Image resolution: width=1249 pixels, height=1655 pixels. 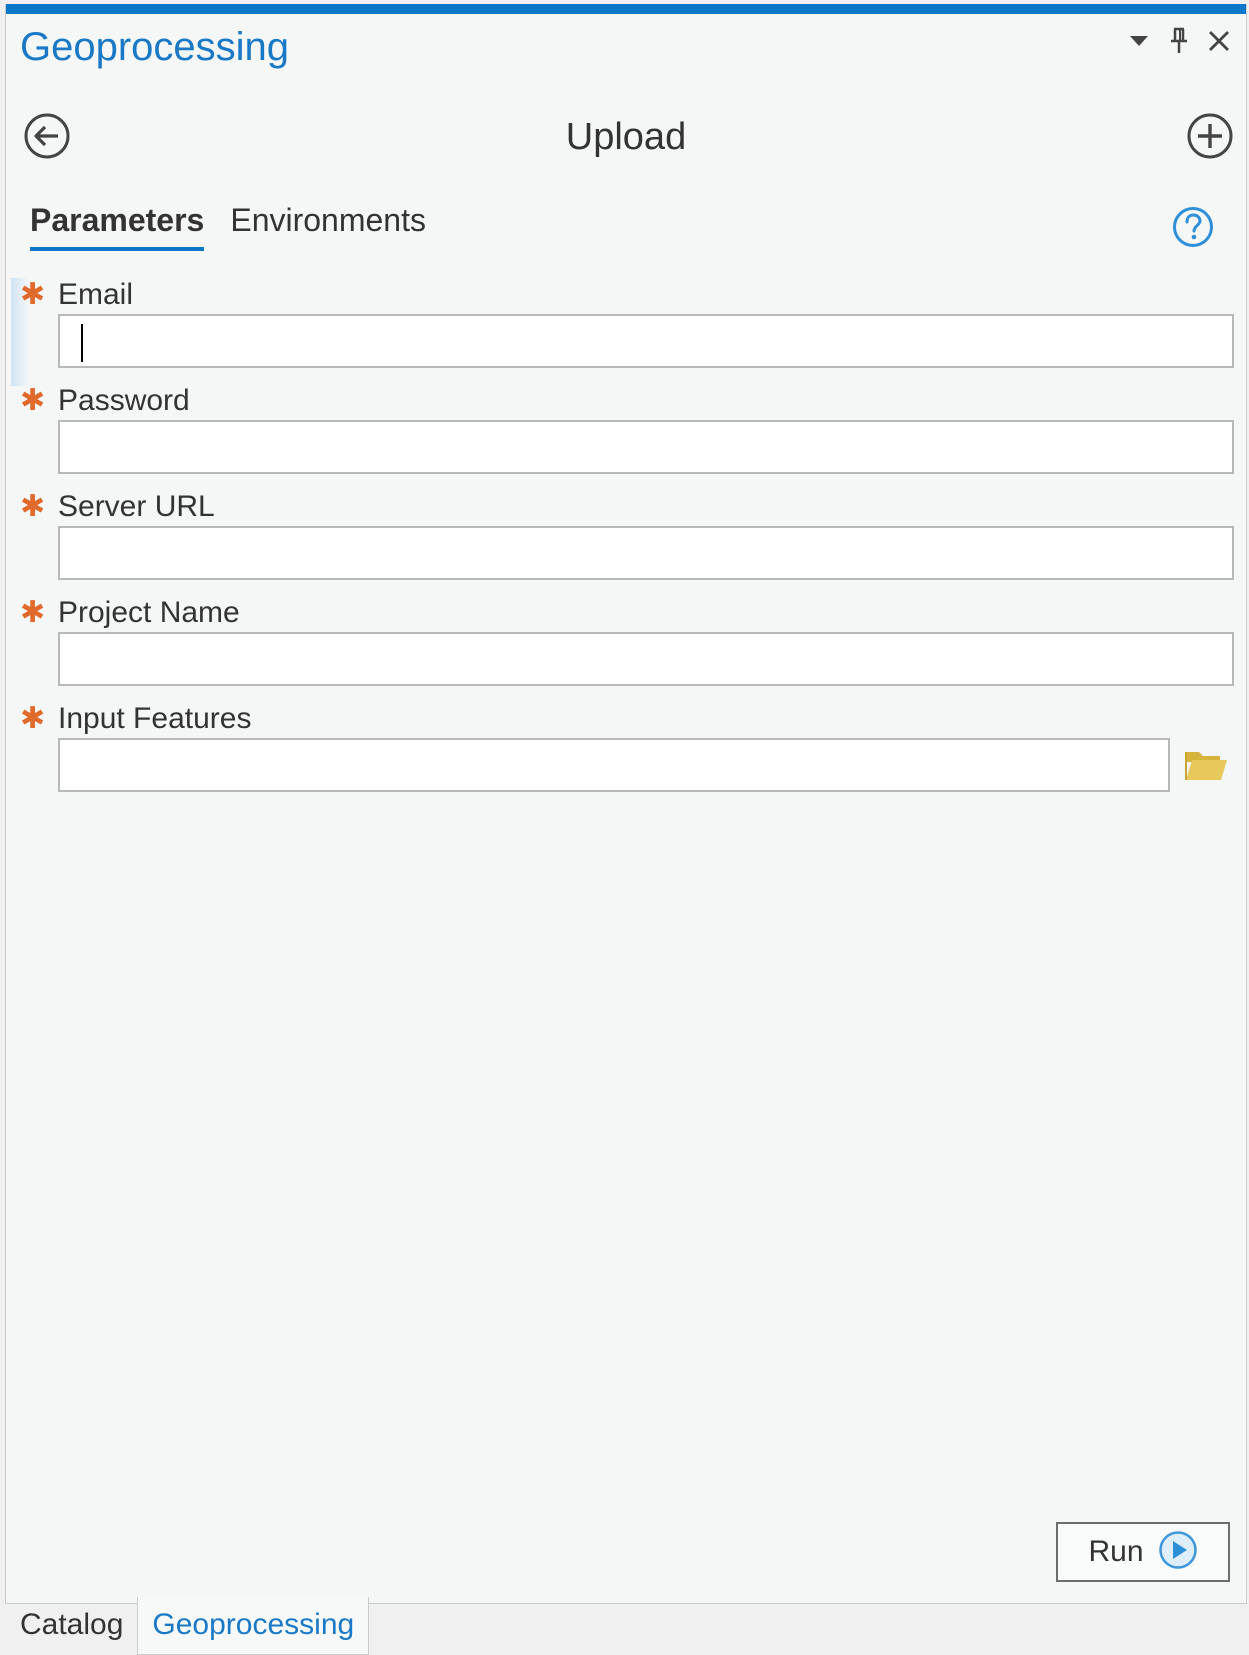 I want to click on pin-icon, so click(x=1179, y=41).